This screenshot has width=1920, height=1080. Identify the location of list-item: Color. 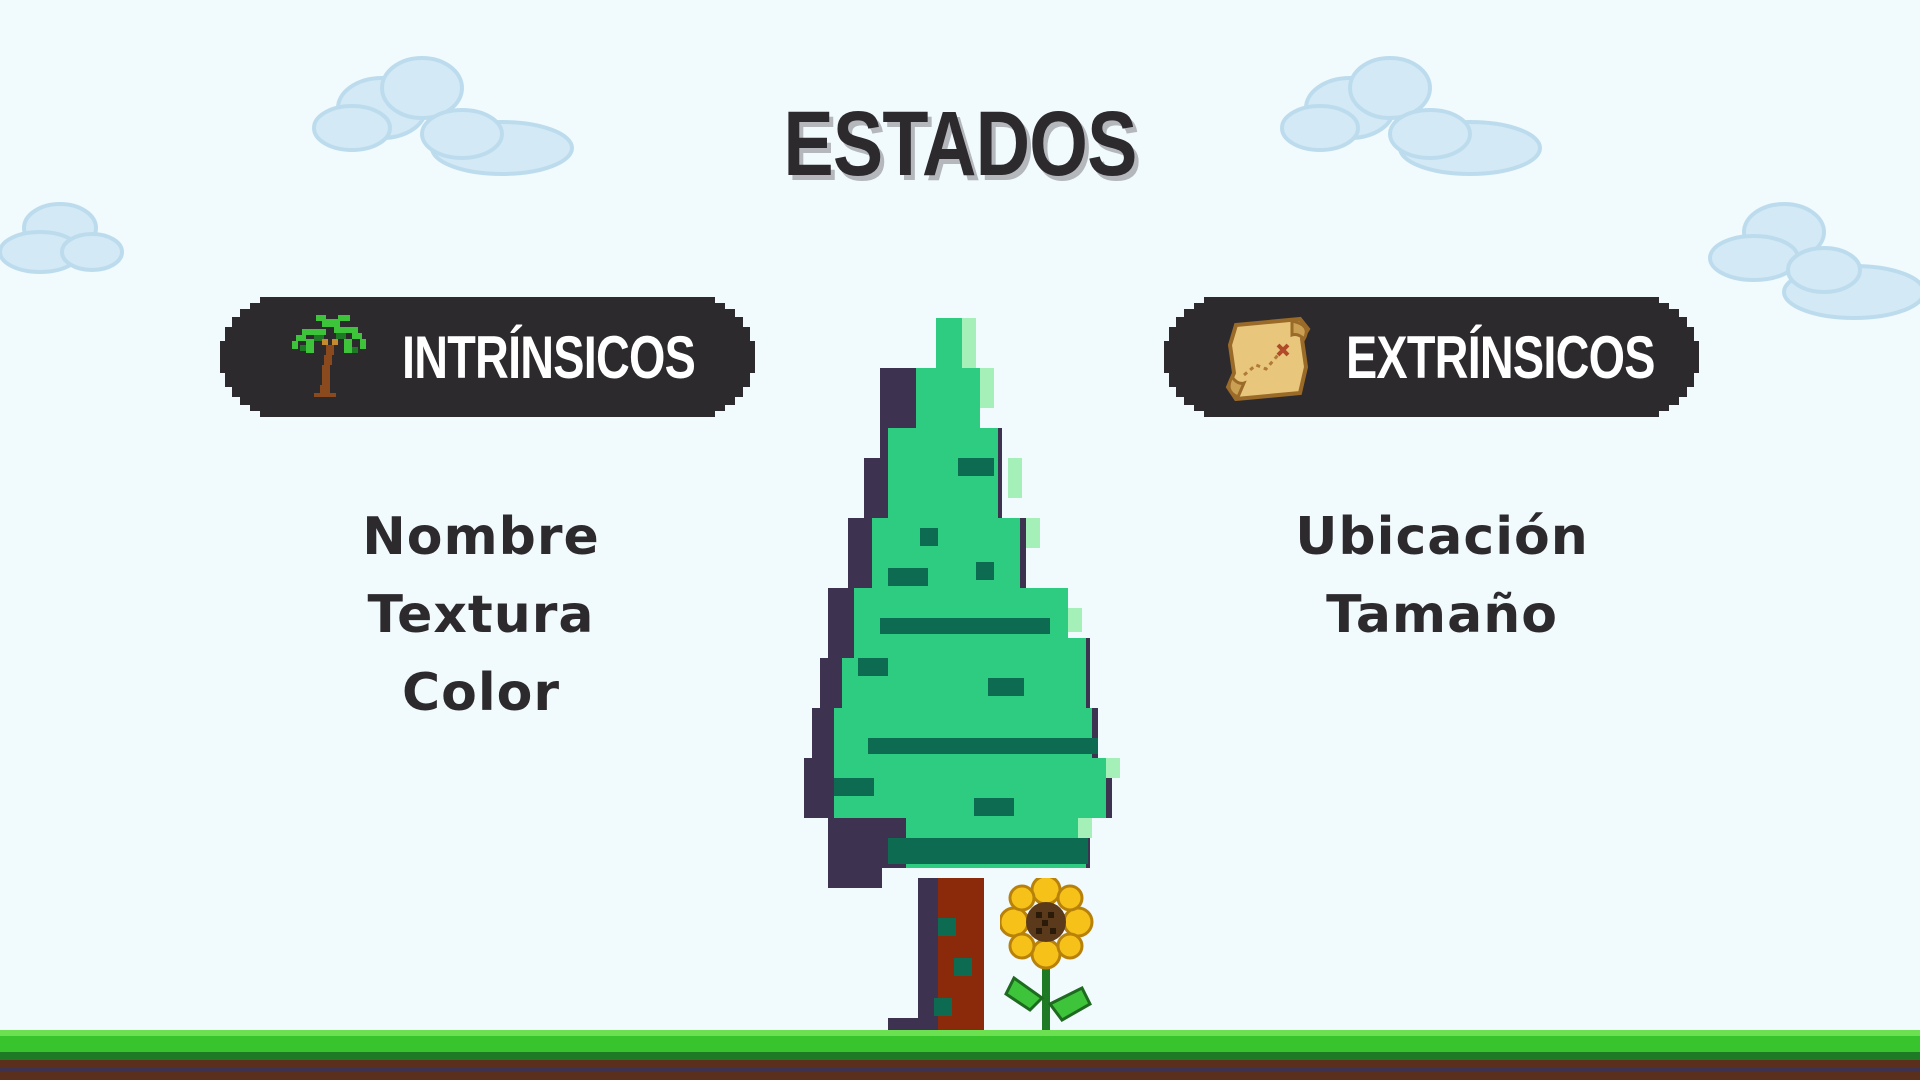
(481, 693).